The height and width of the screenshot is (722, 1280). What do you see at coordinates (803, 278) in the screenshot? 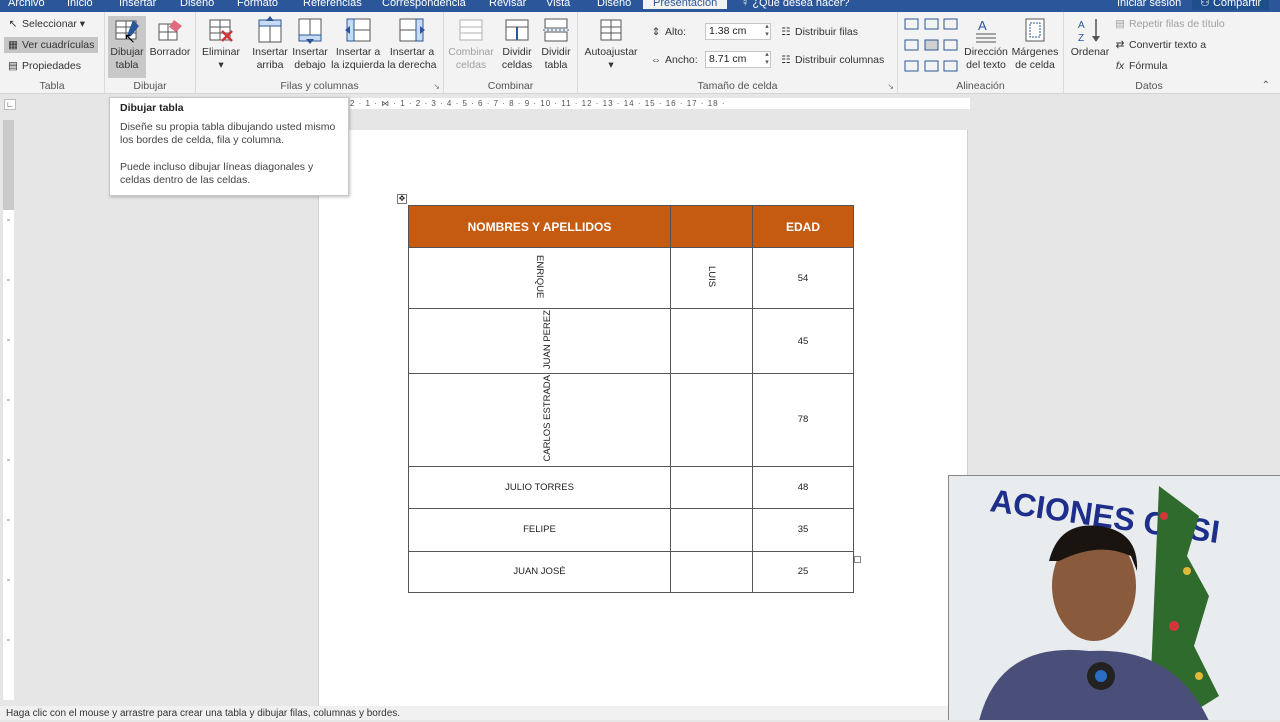
I see `table-cell-age: 54` at bounding box center [803, 278].